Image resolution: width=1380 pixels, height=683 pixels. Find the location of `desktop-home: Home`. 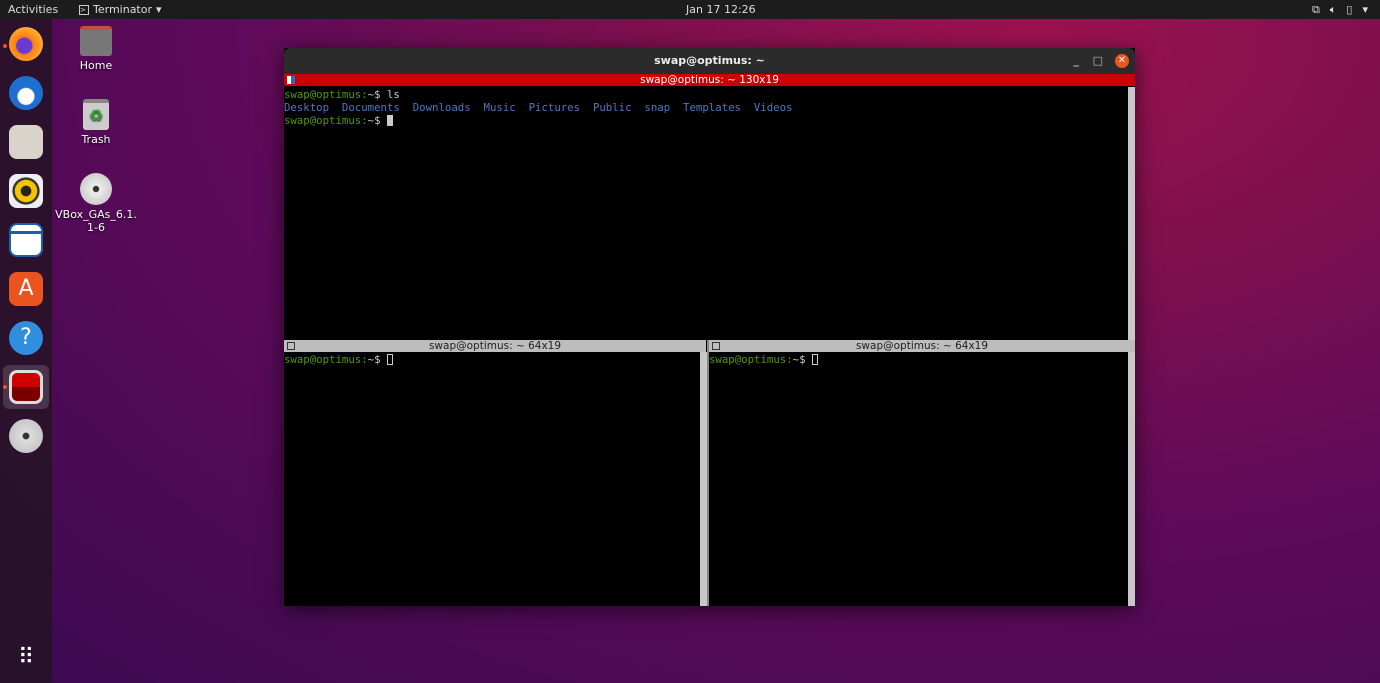

desktop-home: Home is located at coordinates (96, 49).